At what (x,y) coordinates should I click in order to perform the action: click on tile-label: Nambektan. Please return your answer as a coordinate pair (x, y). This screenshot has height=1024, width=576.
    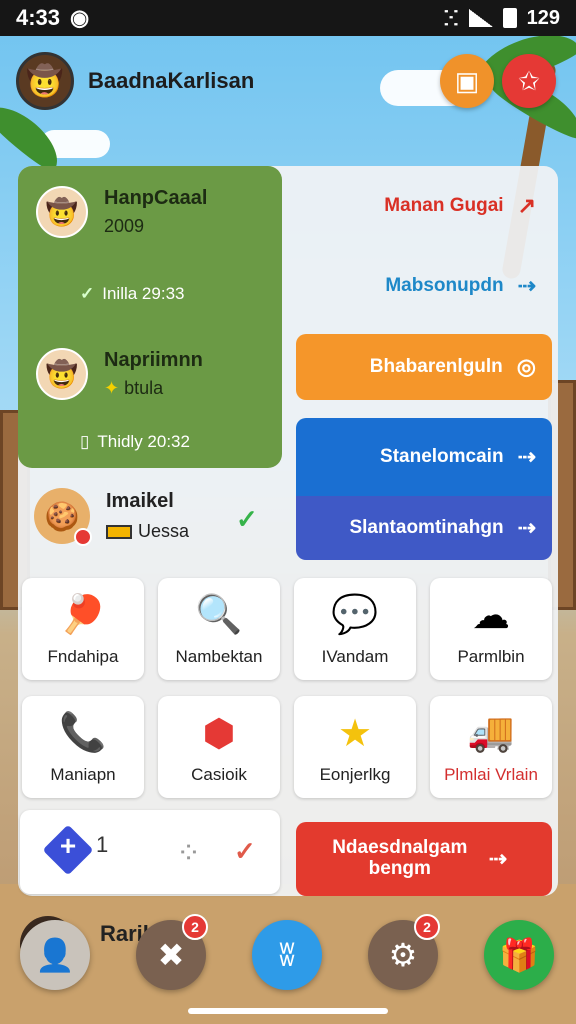
    Looking at the image, I should click on (219, 656).